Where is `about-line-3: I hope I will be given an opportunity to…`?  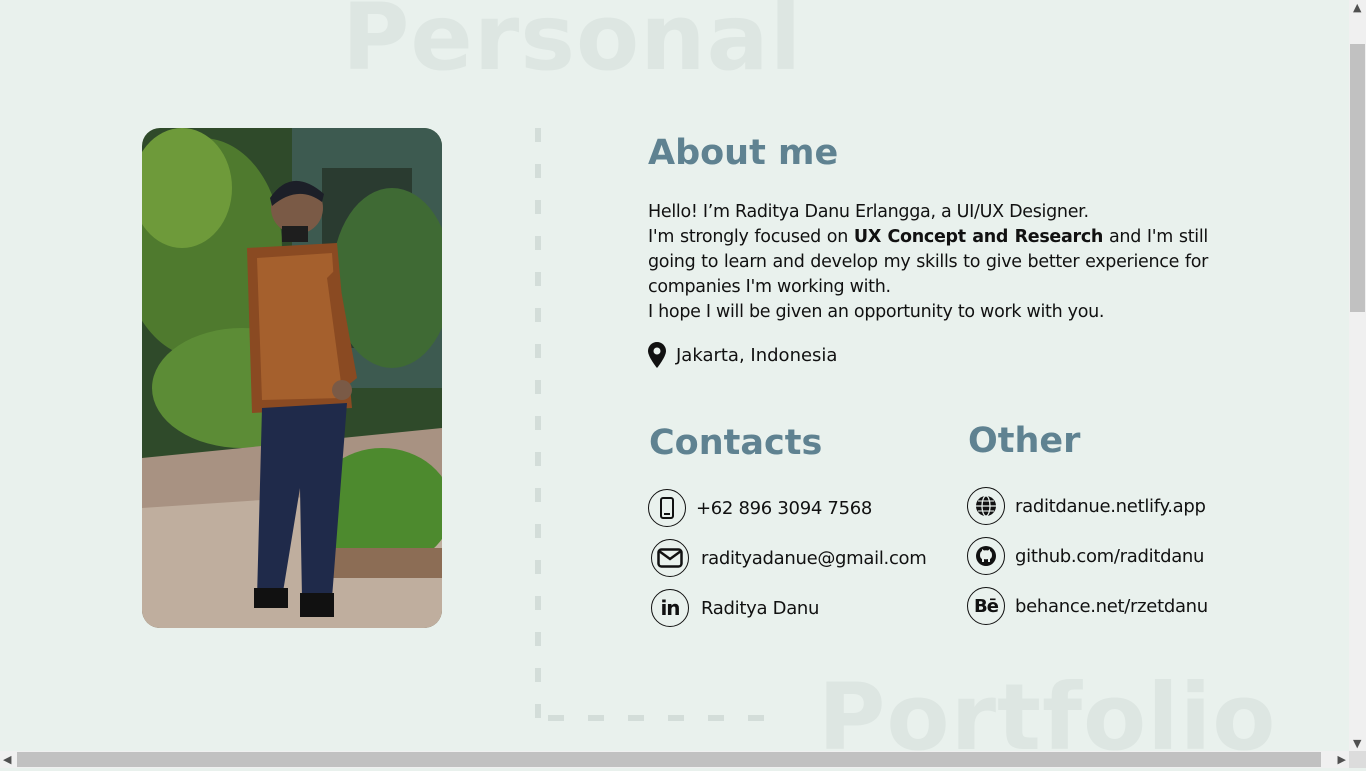 about-line-3: I hope I will be given an opportunity to… is located at coordinates (876, 312).